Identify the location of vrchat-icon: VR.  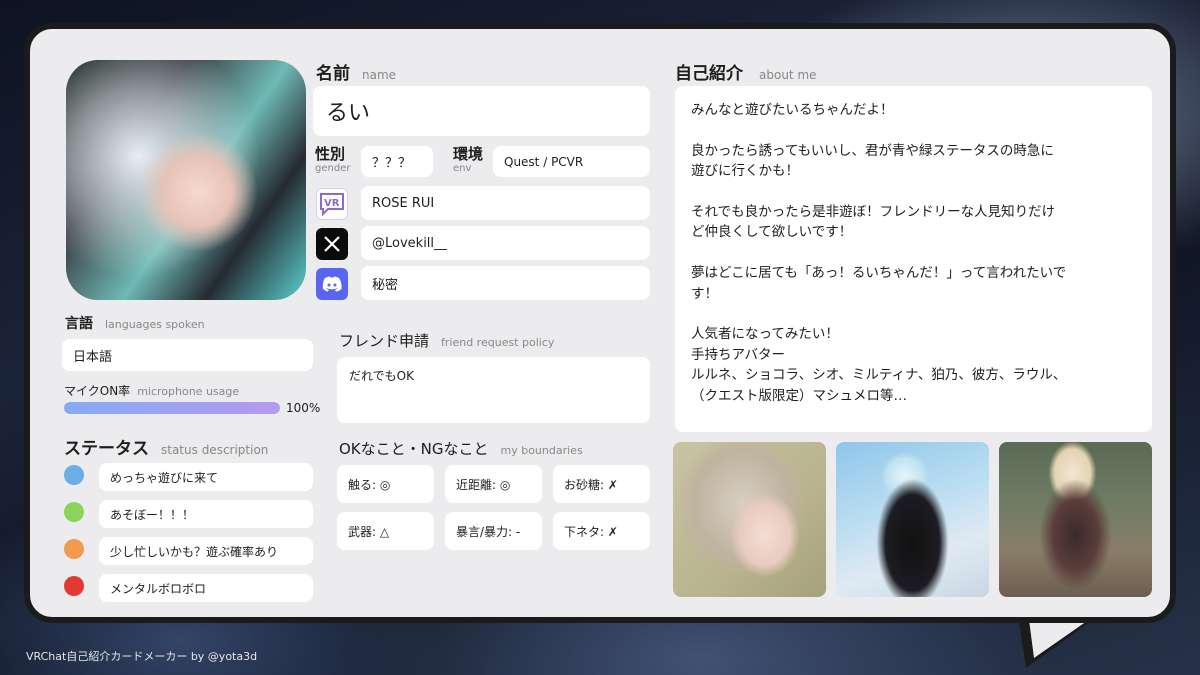
(332, 204).